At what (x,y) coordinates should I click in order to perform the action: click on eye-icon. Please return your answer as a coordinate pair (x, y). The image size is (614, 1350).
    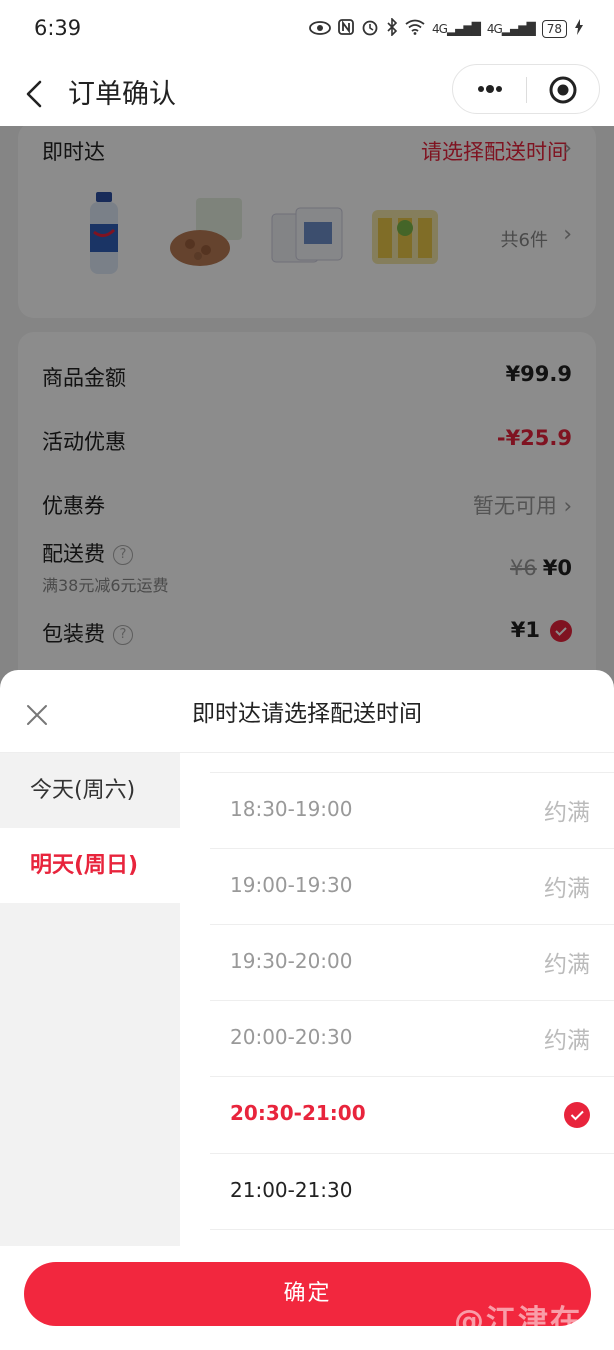
    Looking at the image, I should click on (320, 29).